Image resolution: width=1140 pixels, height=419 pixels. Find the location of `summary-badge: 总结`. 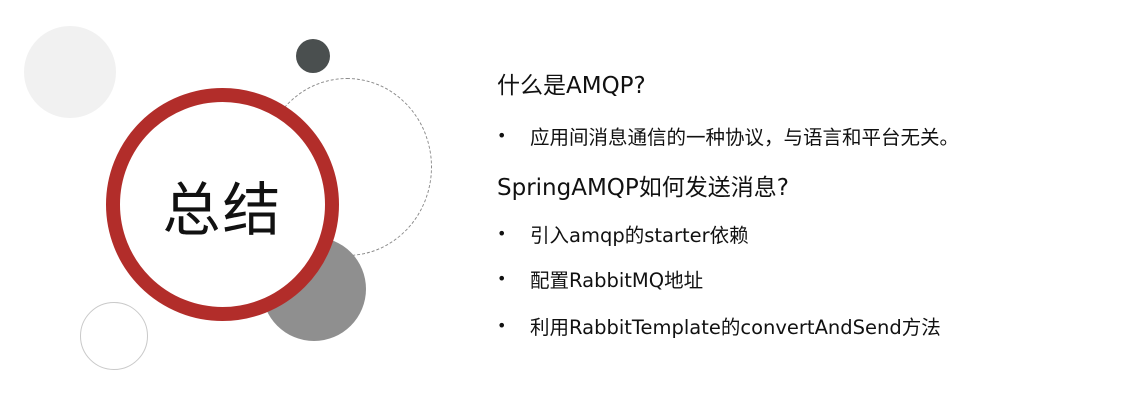

summary-badge: 总结 is located at coordinates (222, 204).